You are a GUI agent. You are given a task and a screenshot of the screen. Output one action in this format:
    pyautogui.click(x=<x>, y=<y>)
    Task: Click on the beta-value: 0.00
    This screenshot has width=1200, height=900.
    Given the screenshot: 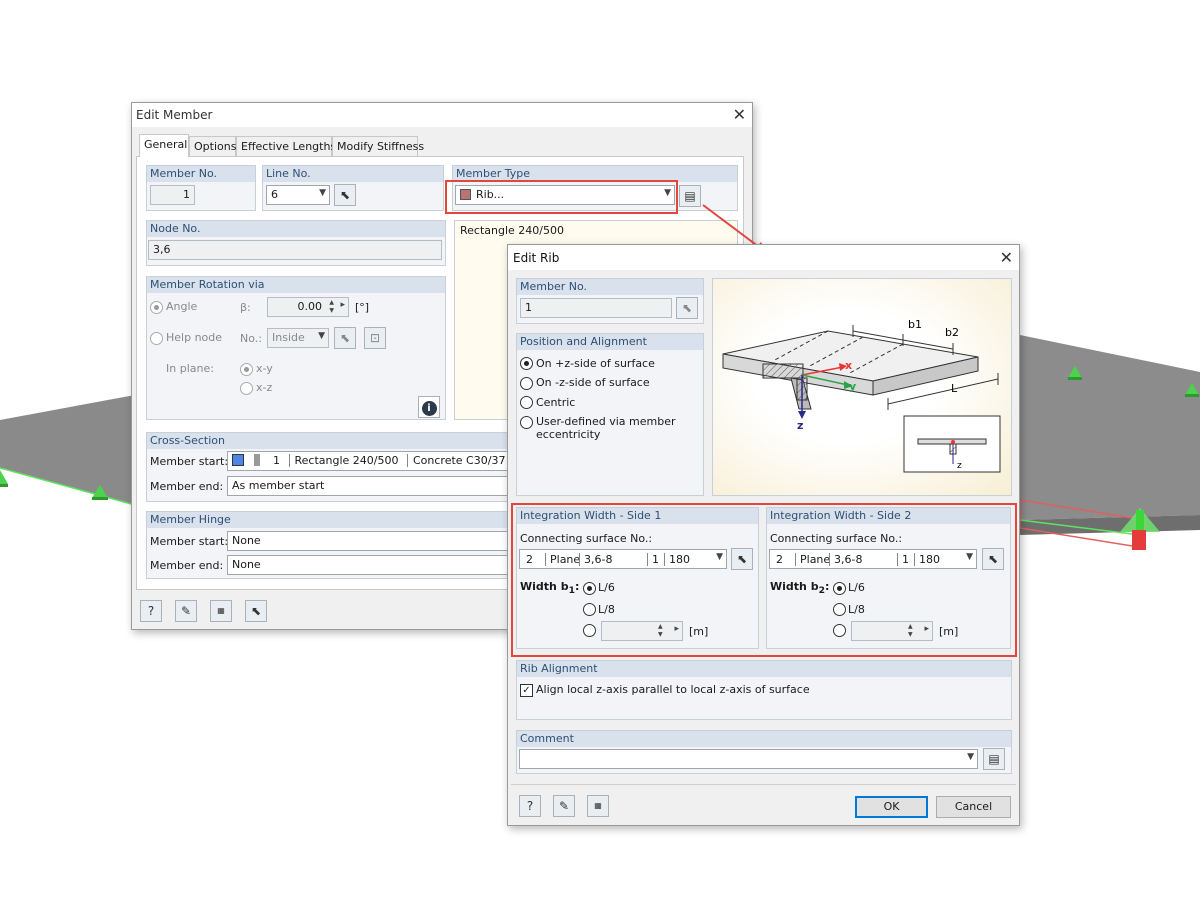 What is the action you would take?
    pyautogui.click(x=310, y=306)
    